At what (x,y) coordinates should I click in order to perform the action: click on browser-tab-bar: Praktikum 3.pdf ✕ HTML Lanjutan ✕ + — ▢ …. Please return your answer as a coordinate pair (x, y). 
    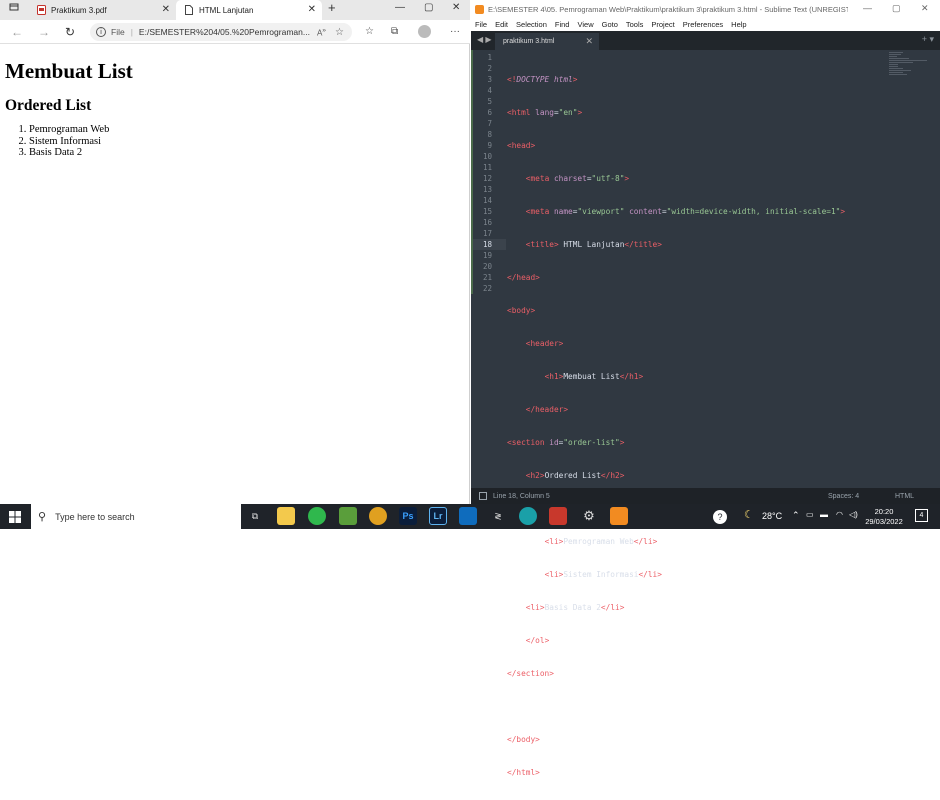
    Looking at the image, I should click on (235, 10).